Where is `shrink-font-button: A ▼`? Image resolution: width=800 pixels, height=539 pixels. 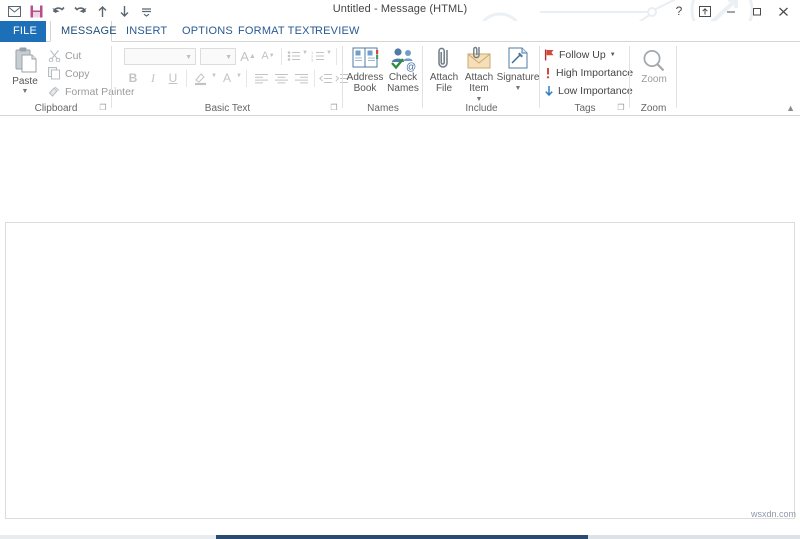
shrink-font-button: A ▼ is located at coordinates (268, 56).